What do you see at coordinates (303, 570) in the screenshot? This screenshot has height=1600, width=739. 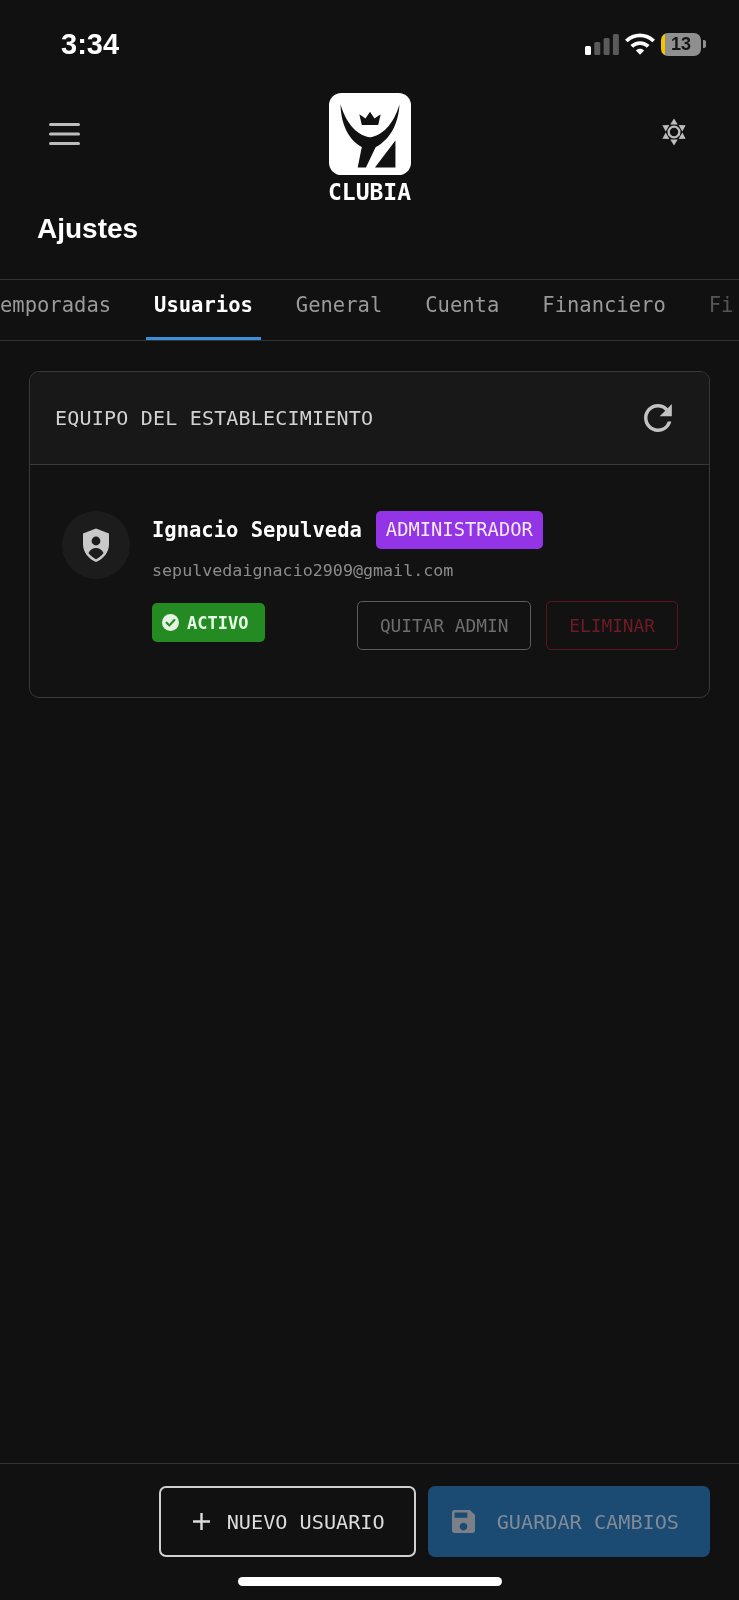 I see `member-email: sepulvedaignacio2909@gmail.com` at bounding box center [303, 570].